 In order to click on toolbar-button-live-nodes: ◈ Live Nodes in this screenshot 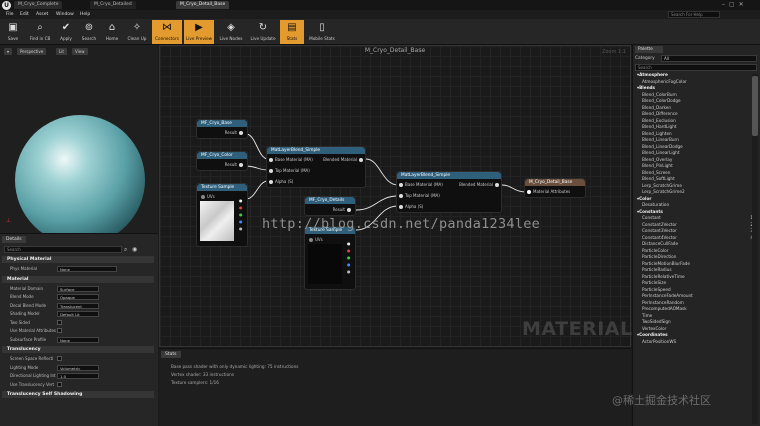, I will do `click(231, 32)`.